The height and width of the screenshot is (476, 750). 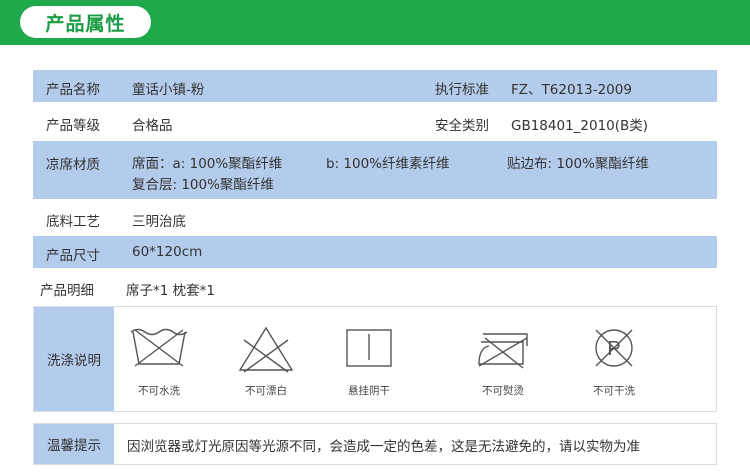 I want to click on label-craft: 底料工艺, so click(x=73, y=222).